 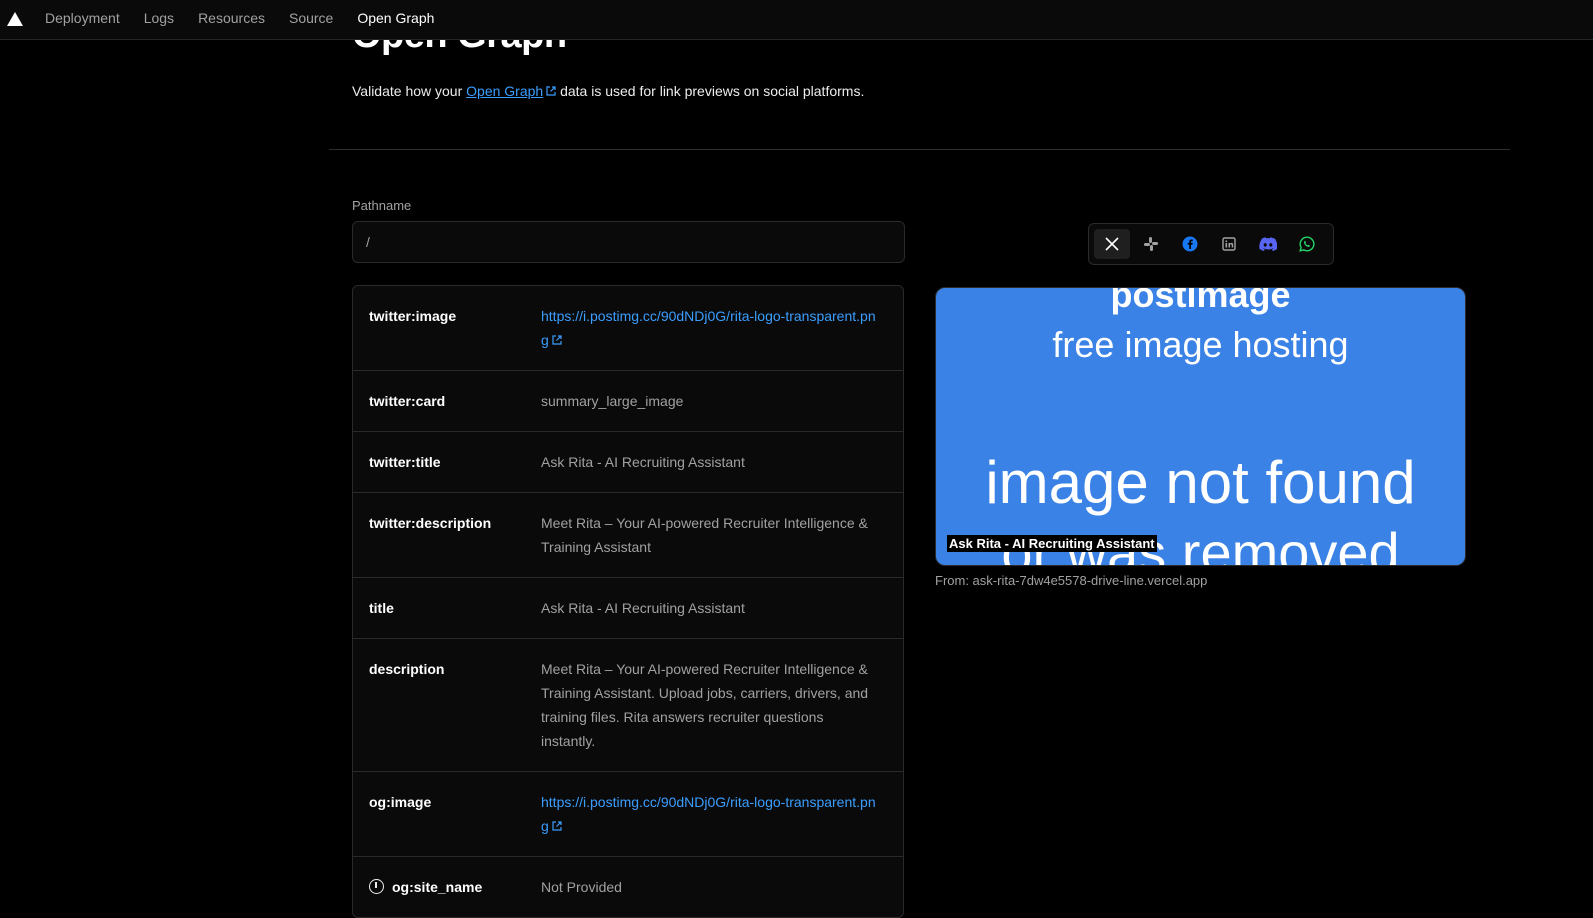 What do you see at coordinates (407, 401) in the screenshot?
I see `metadata-key-label: twitter:card` at bounding box center [407, 401].